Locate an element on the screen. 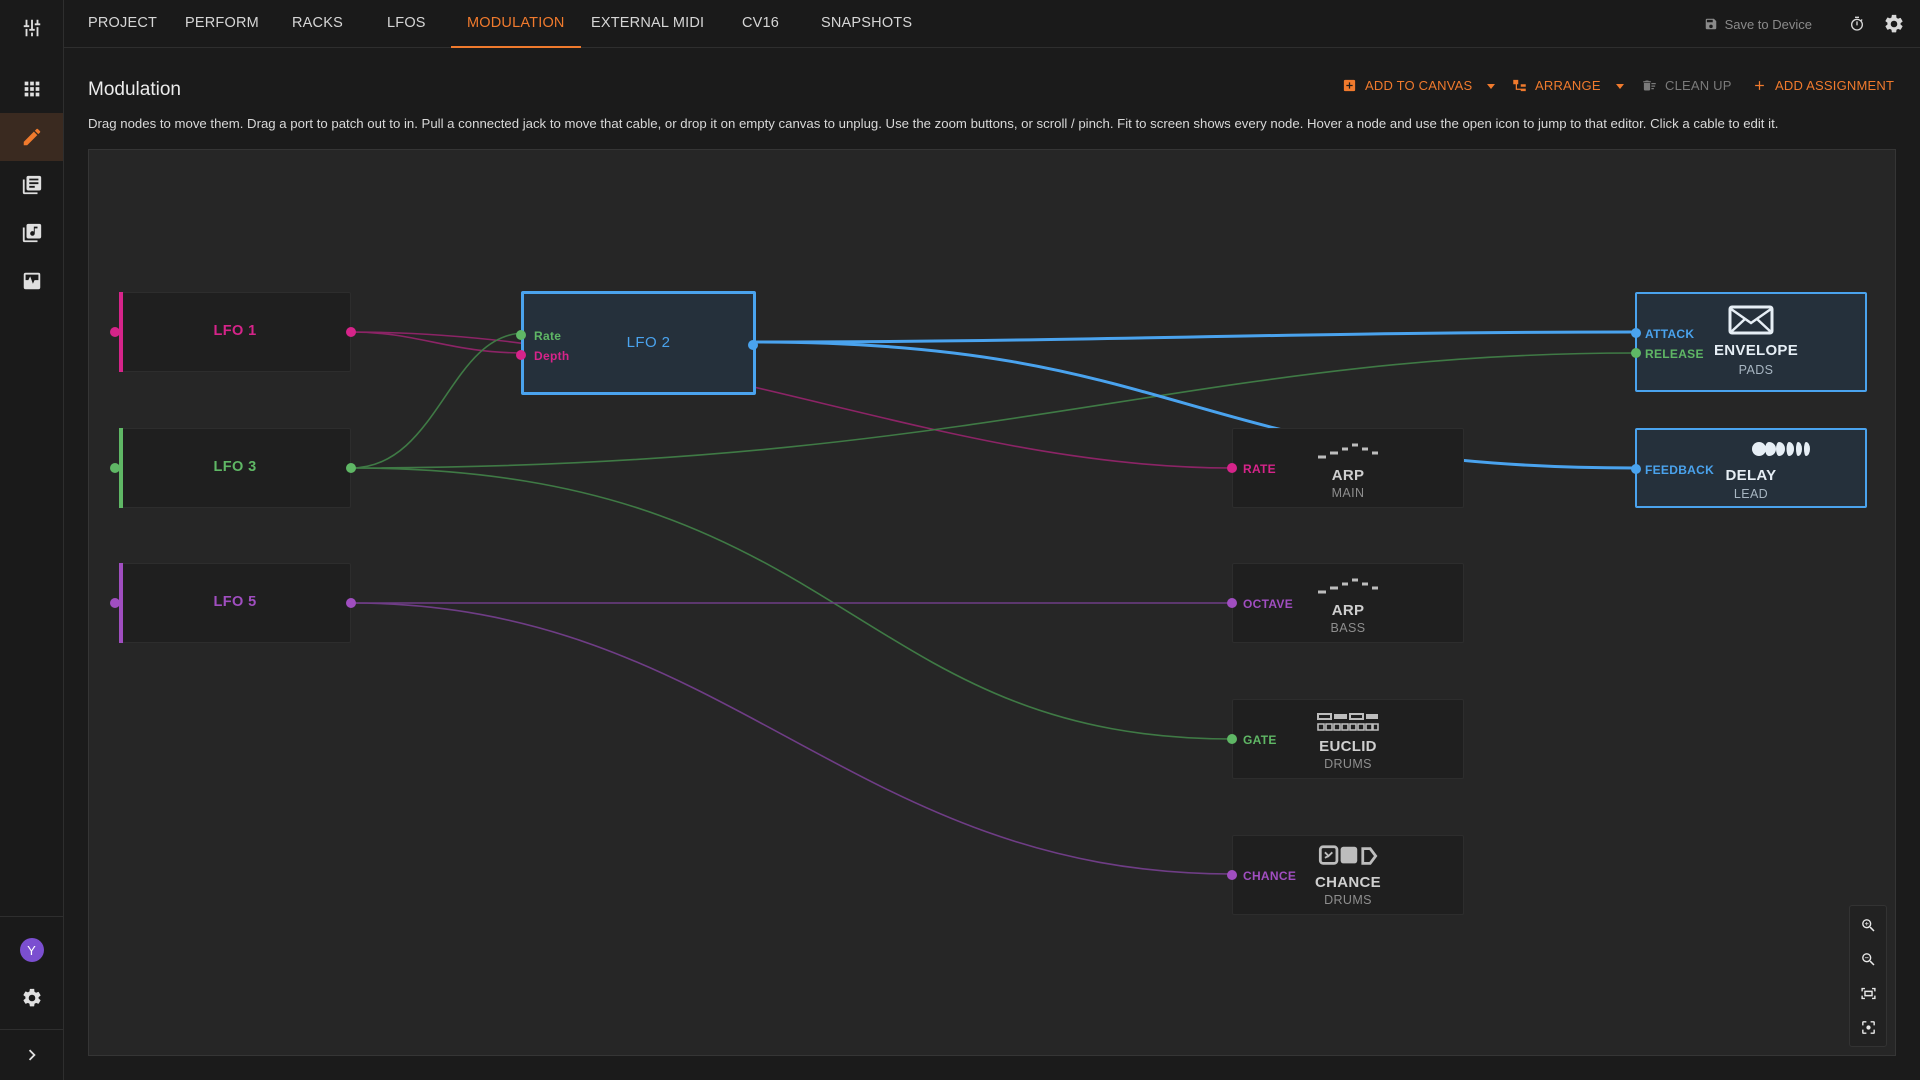 The image size is (1920, 1080). envelope-icon is located at coordinates (1751, 320).